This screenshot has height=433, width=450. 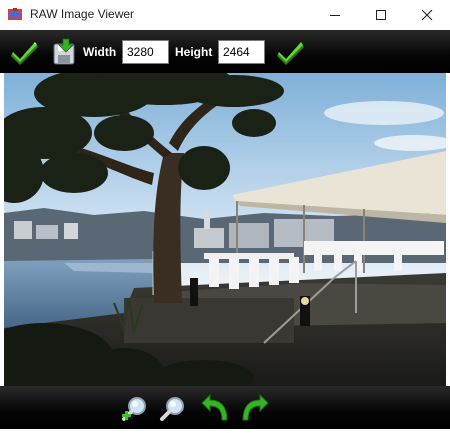 I want to click on save-disk-icon, so click(x=65, y=52).